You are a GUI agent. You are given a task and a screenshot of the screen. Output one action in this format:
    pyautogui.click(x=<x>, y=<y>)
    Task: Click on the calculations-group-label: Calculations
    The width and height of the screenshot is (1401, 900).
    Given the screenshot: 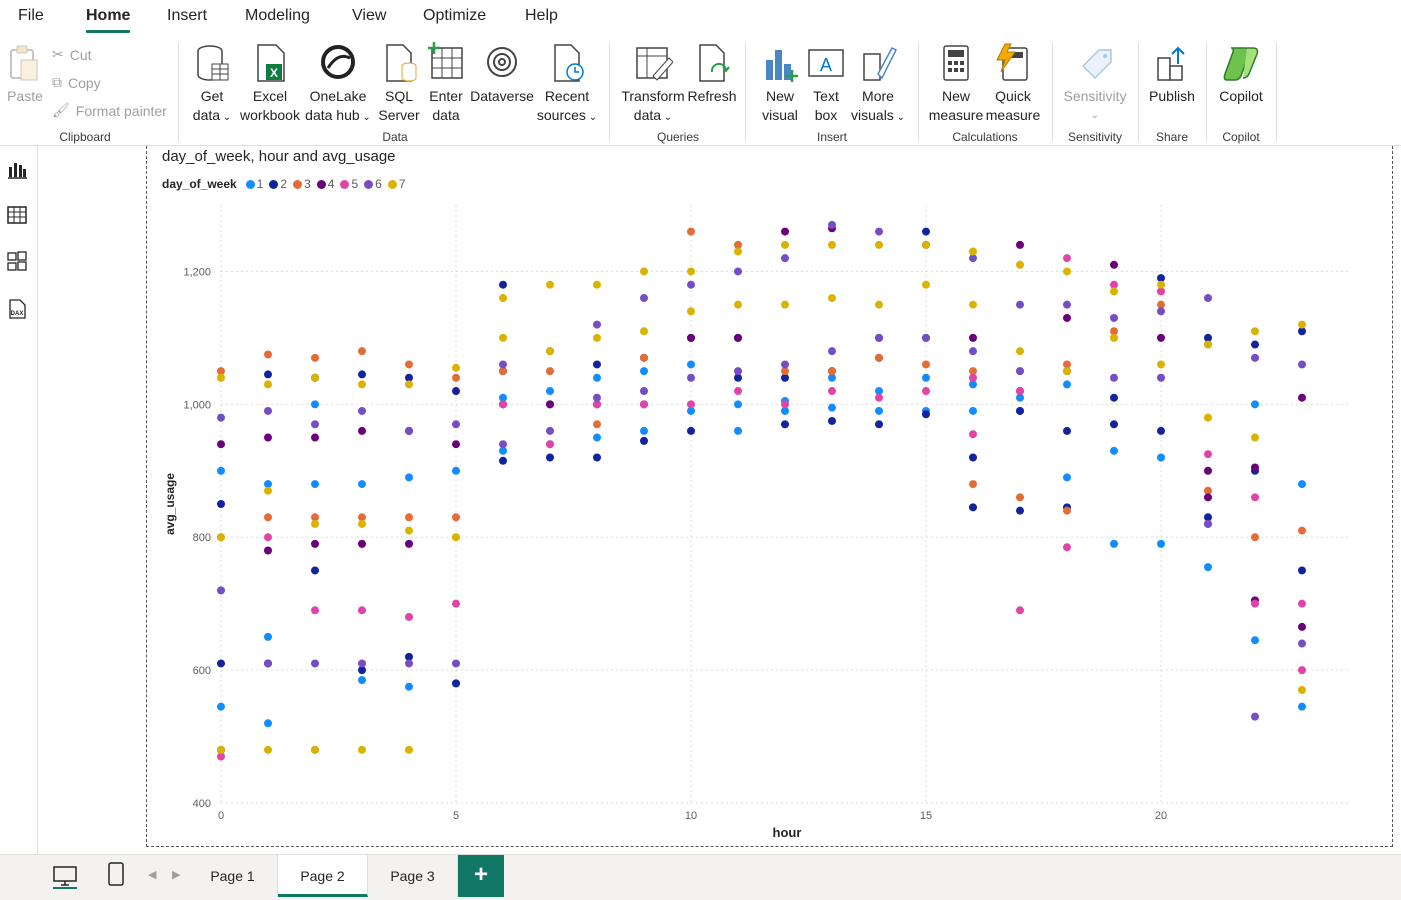 What is the action you would take?
    pyautogui.click(x=985, y=137)
    